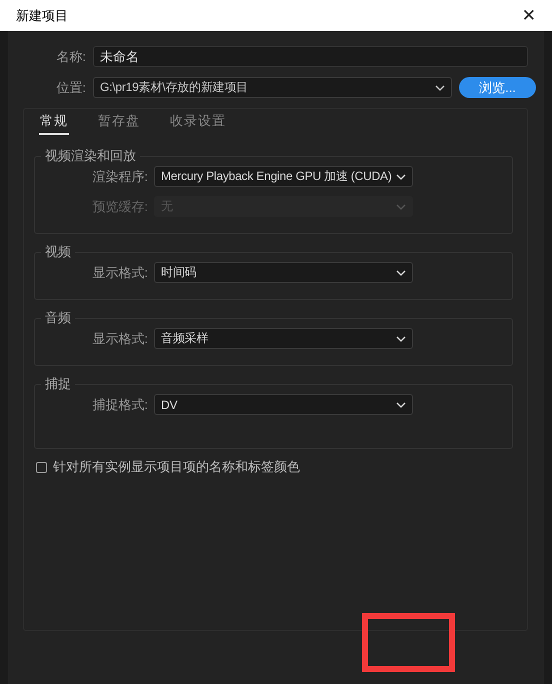  Describe the element at coordinates (119, 177) in the screenshot. I see `field-label: 渲染程序:` at that location.